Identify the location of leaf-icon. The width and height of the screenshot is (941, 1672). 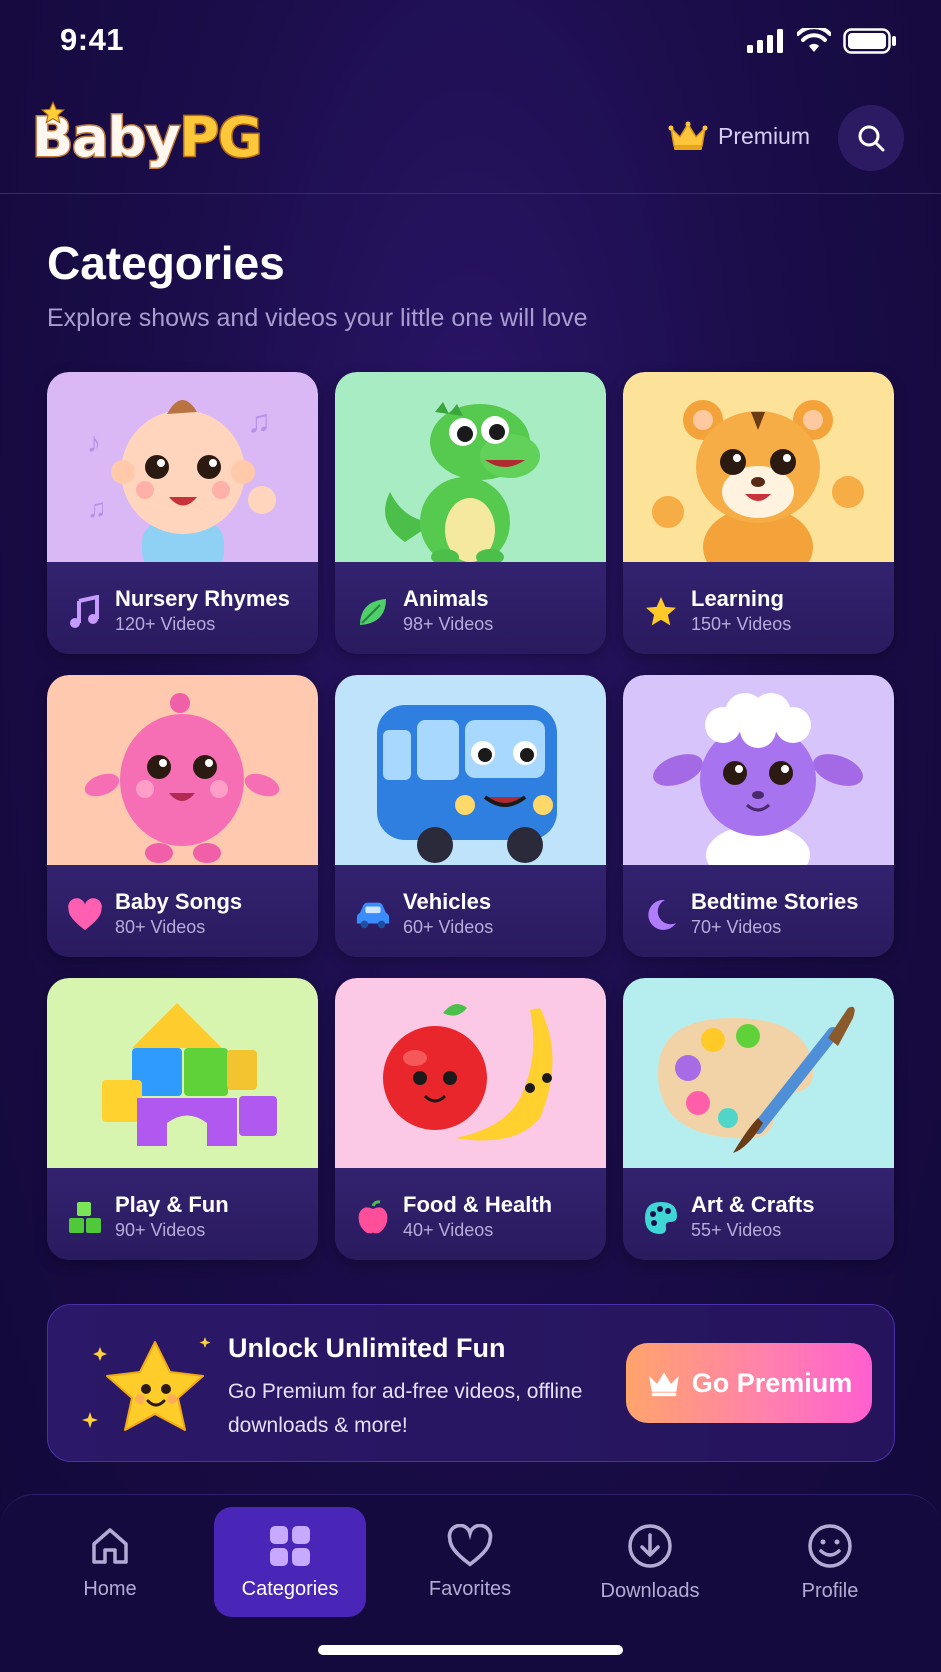
(373, 612).